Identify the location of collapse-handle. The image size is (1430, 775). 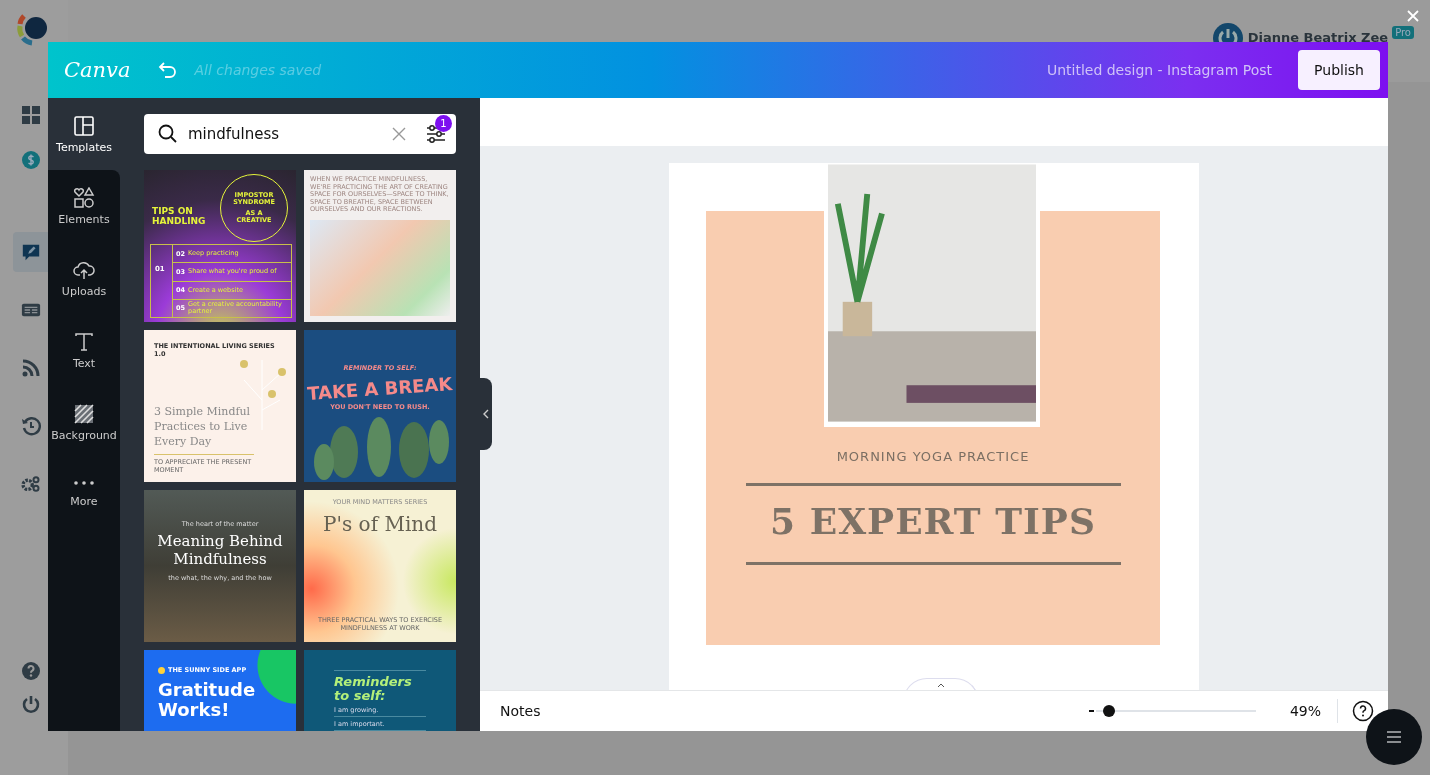
(486, 414).